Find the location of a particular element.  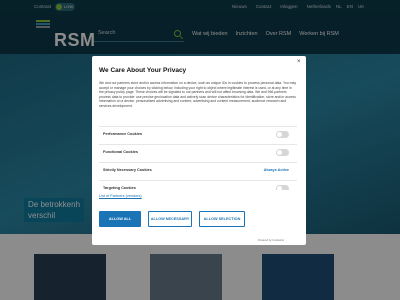

allow-selection-button: ALLOW SELECTION is located at coordinates (222, 219).